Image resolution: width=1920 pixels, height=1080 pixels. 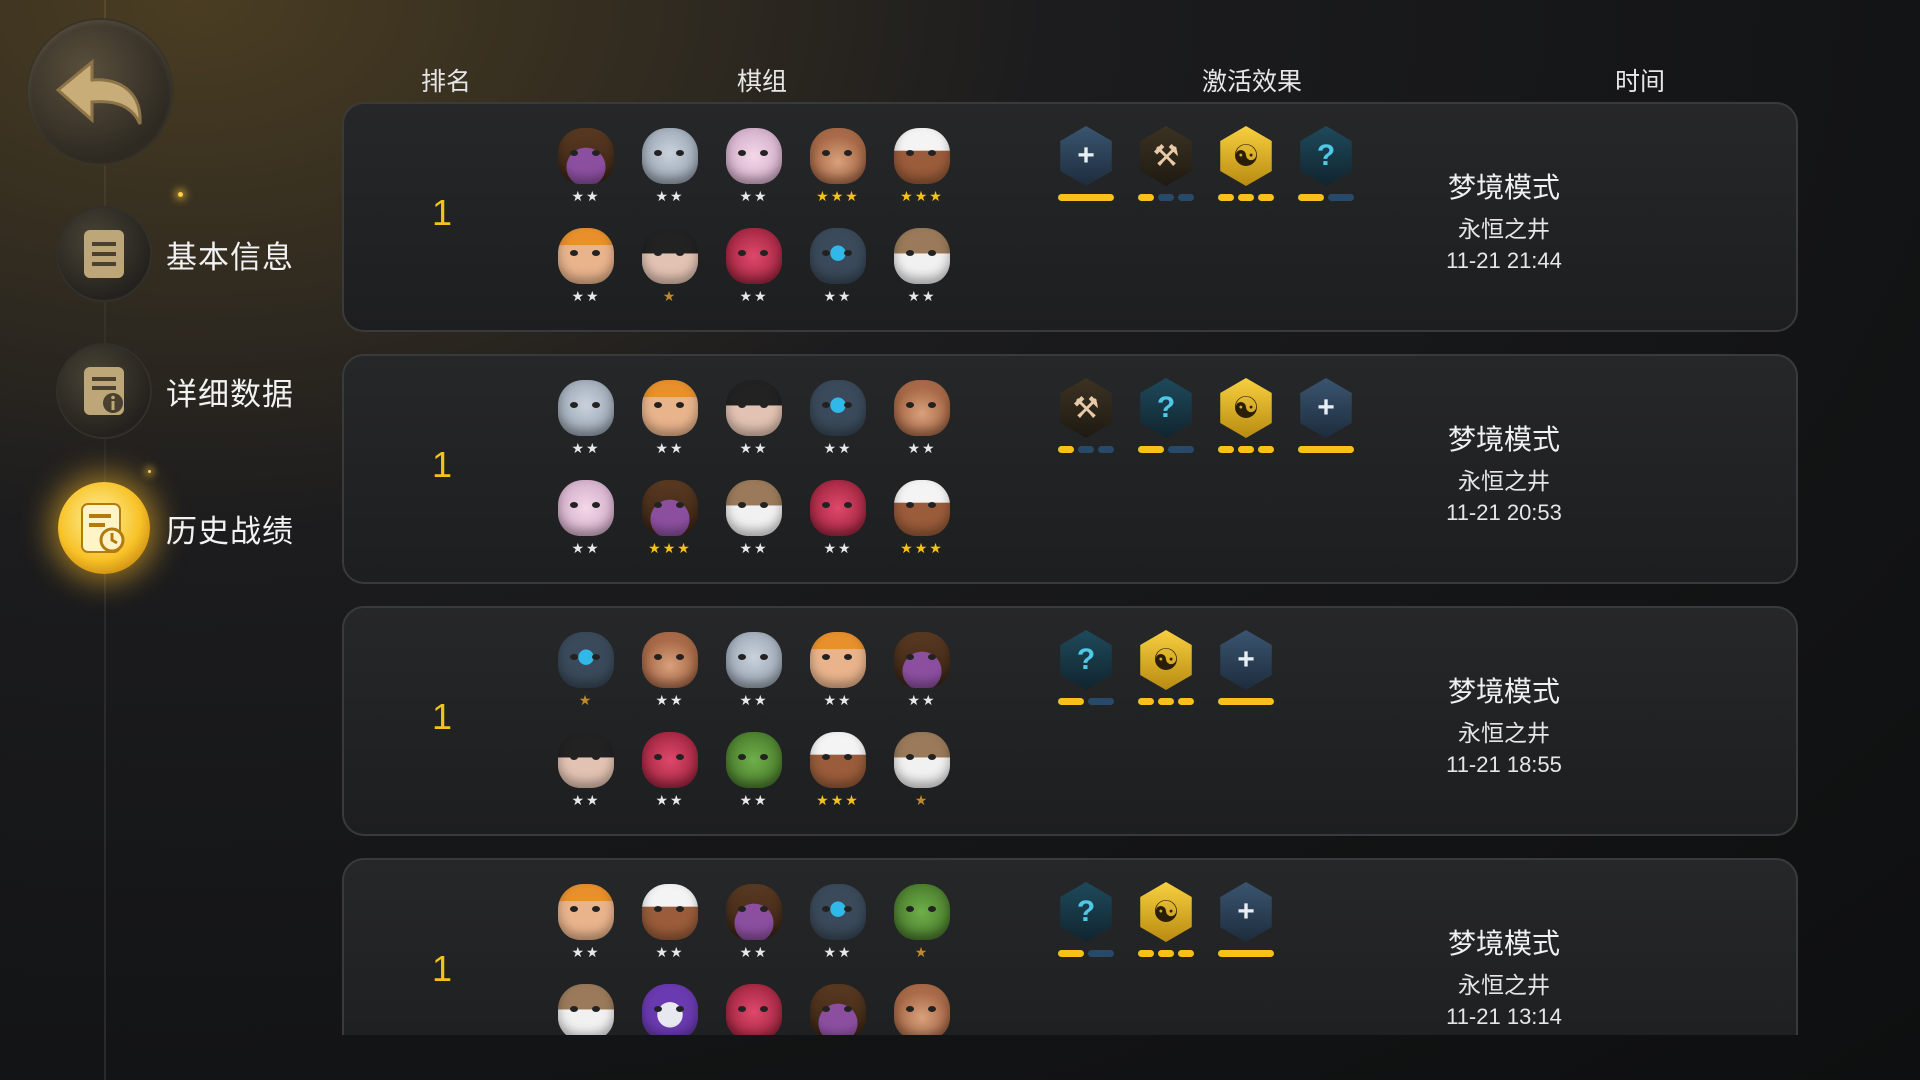 I want to click on match-row: 1 ★★ ★★ ★★ ★★ ★? ☯ + 梦境模式 永恒之井 11-21 13:14, so click(x=1070, y=946).